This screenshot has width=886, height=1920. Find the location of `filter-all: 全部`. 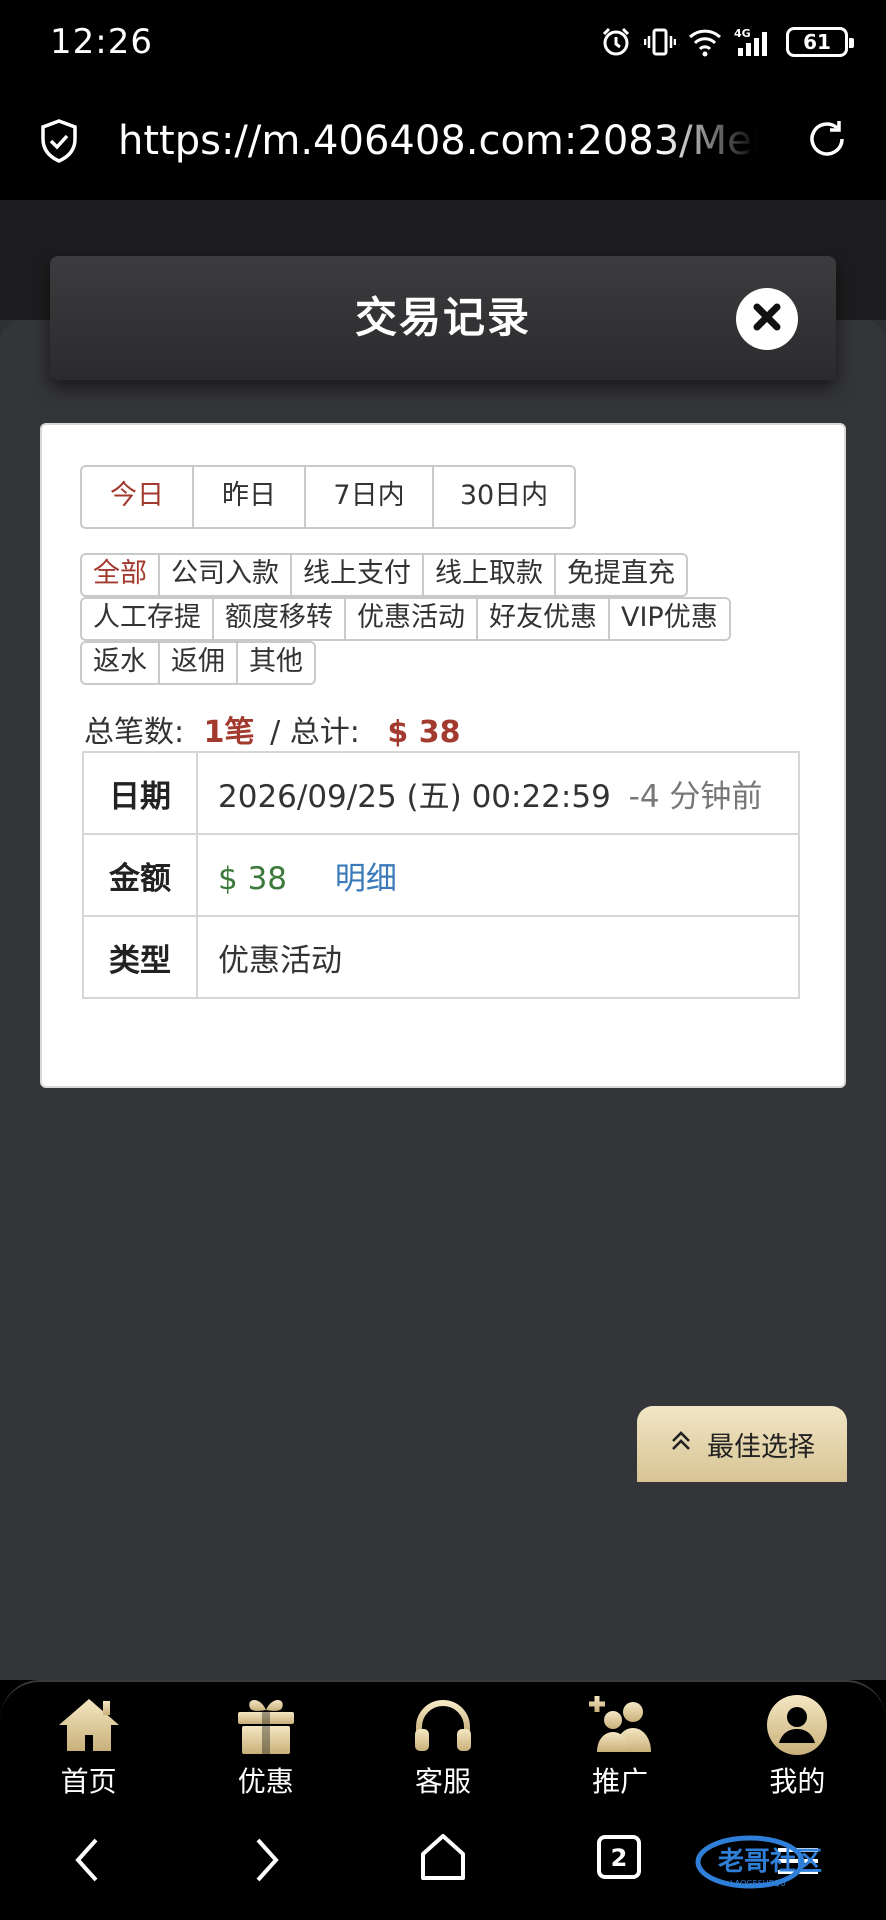

filter-all: 全部 is located at coordinates (120, 575).